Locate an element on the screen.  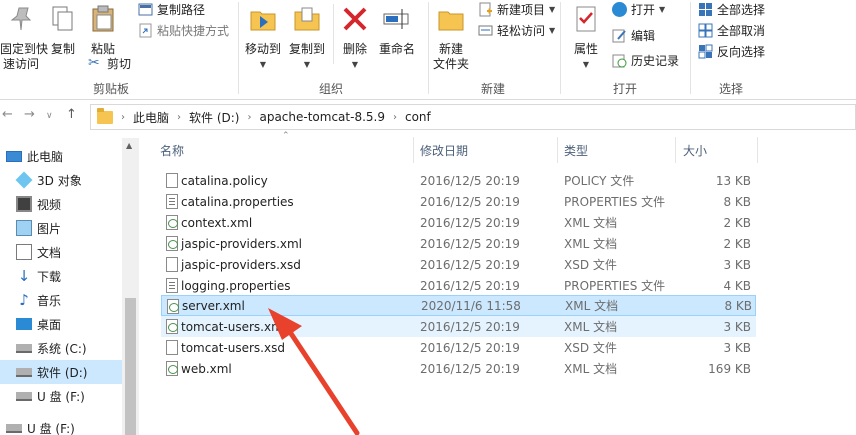
file-row: context.xml 2016/12/5 20:19 XML 文档 2 KB is located at coordinates (458, 222).